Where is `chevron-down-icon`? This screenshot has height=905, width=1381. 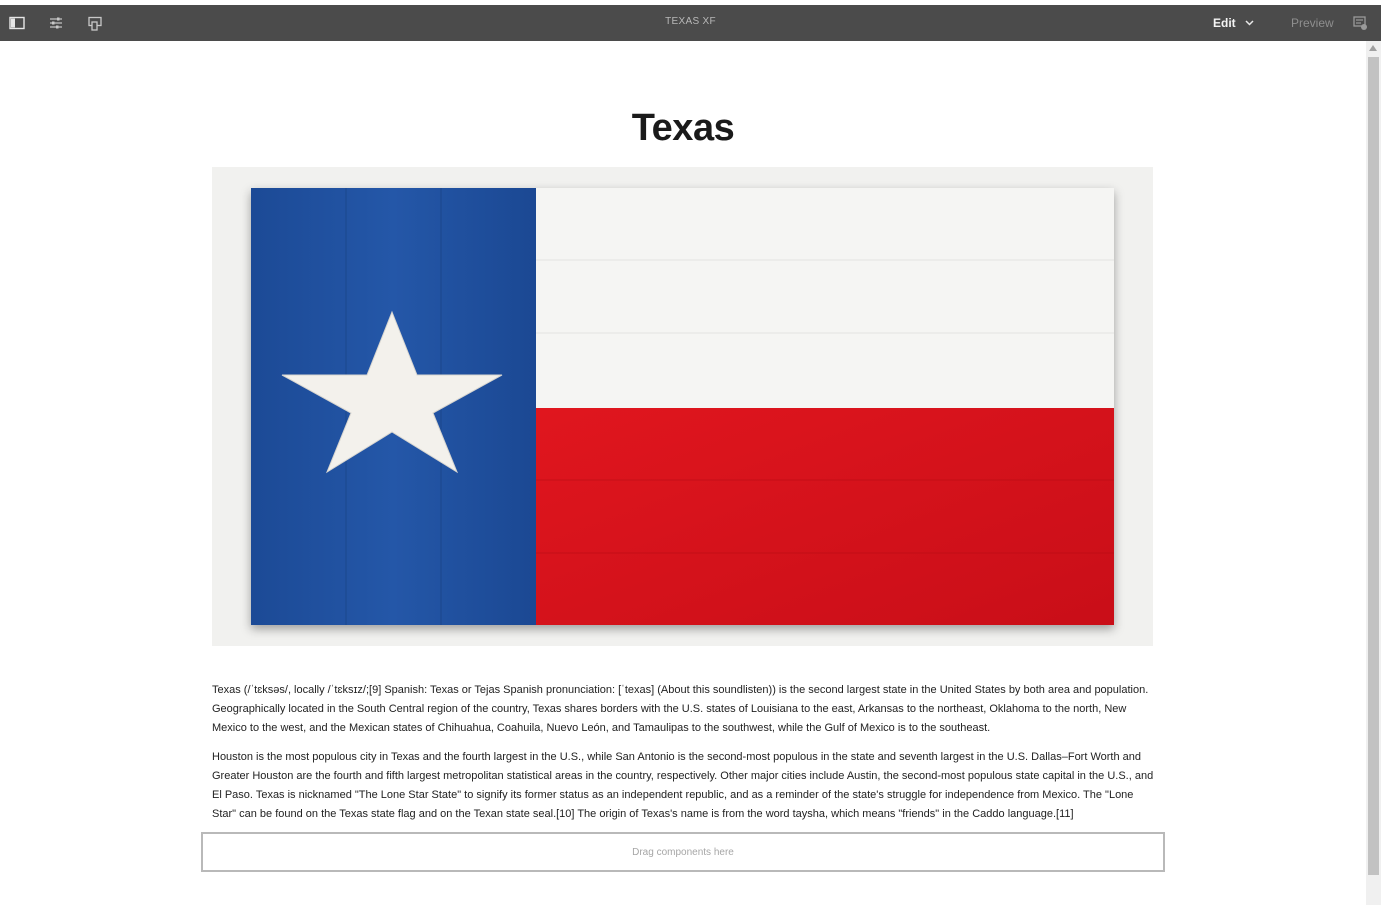
chevron-down-icon is located at coordinates (1249, 23).